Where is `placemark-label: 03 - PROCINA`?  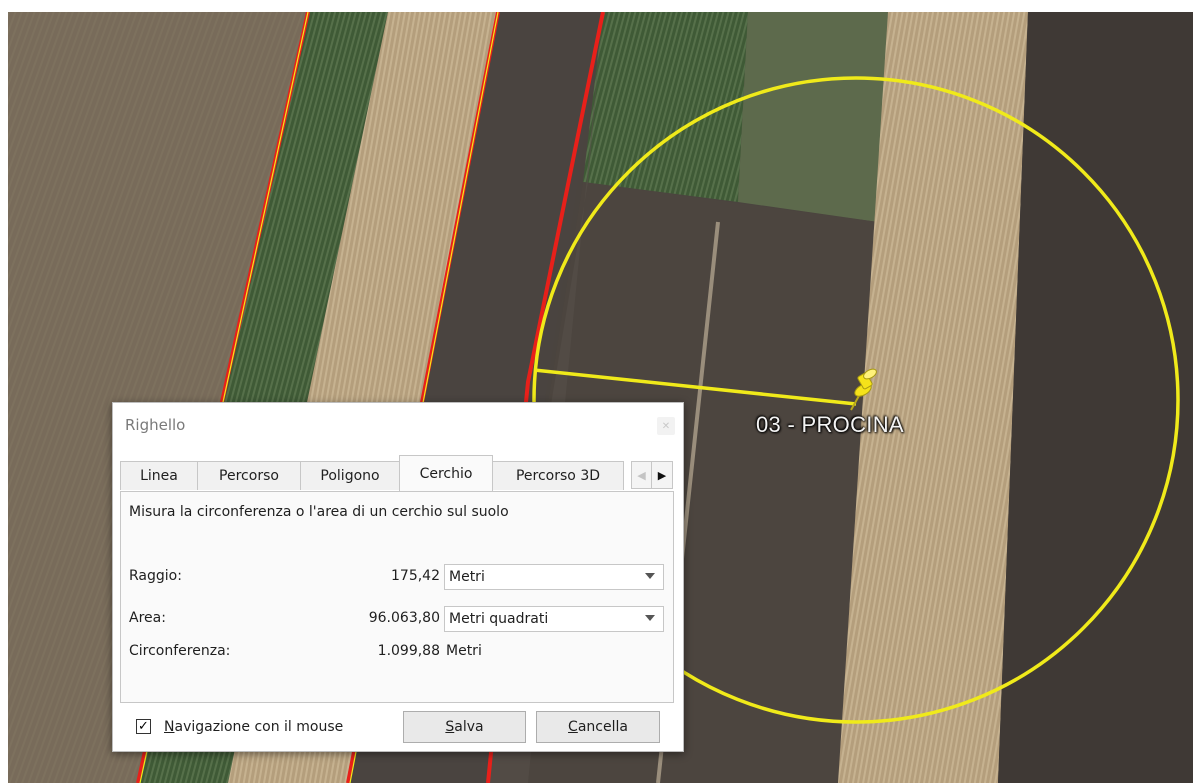
placemark-label: 03 - PROCINA is located at coordinates (830, 425).